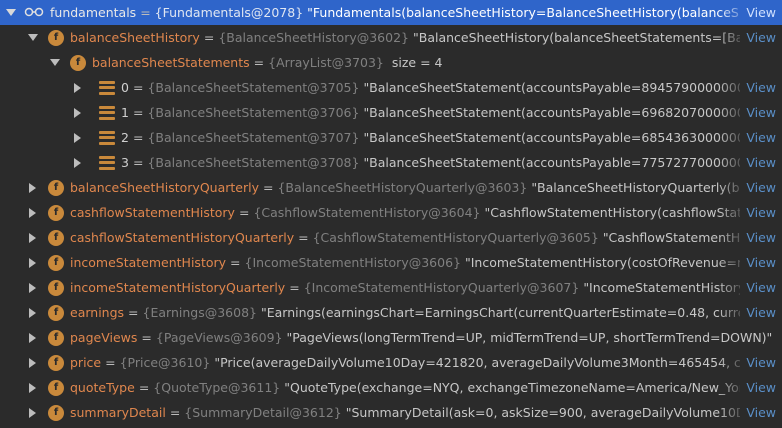 Image resolution: width=782 pixels, height=428 pixels. What do you see at coordinates (417, 62) in the screenshot?
I see `collection-size: size = 4` at bounding box center [417, 62].